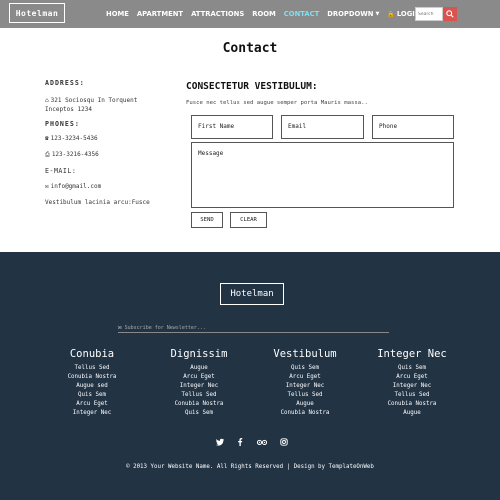  Describe the element at coordinates (68, 109) in the screenshot. I see `address-line2: Inceptos 1234` at that location.